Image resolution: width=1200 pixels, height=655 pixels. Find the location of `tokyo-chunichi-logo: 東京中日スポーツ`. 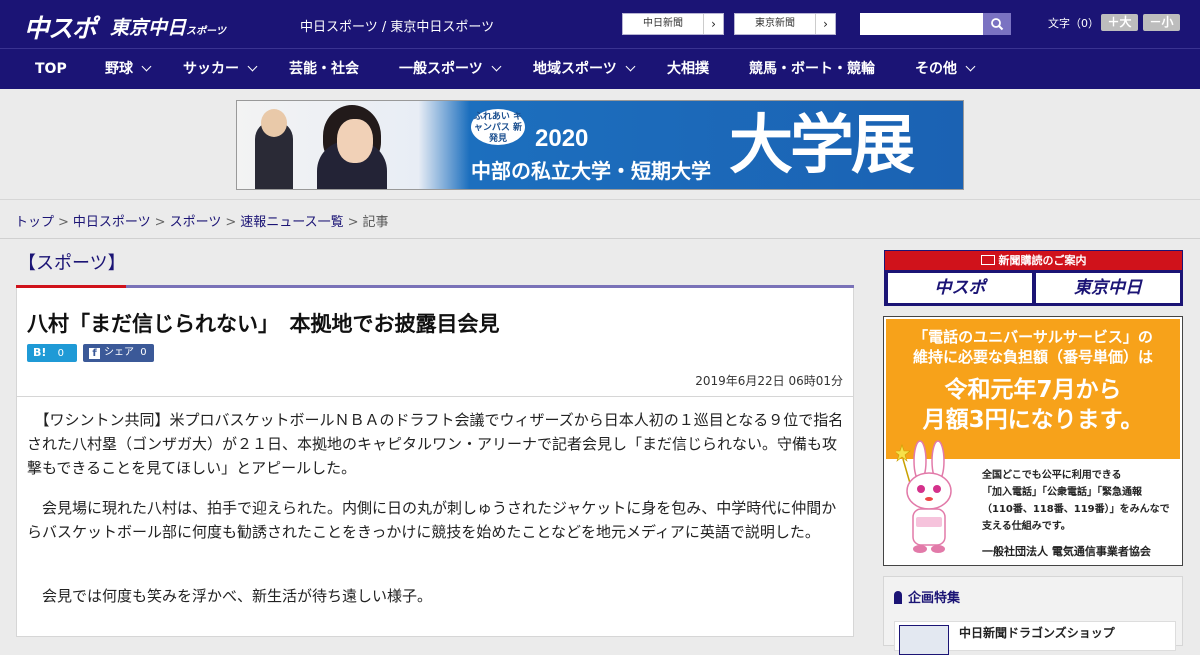

tokyo-chunichi-logo: 東京中日スポーツ is located at coordinates (168, 26).